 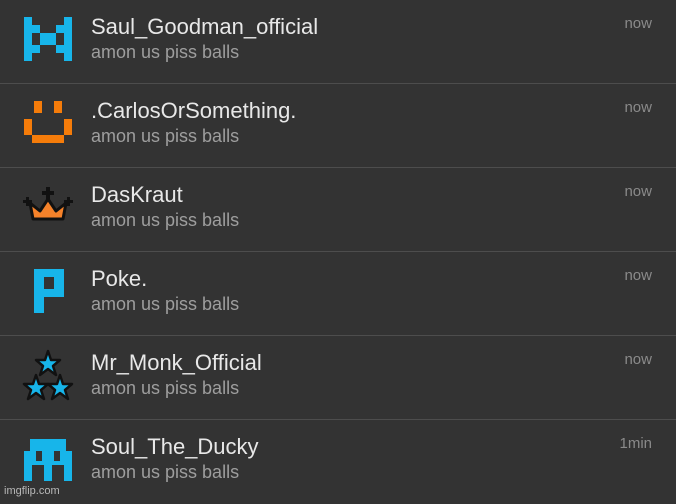 I want to click on imgflip-watermark: imgflip.com, so click(x=32, y=491).